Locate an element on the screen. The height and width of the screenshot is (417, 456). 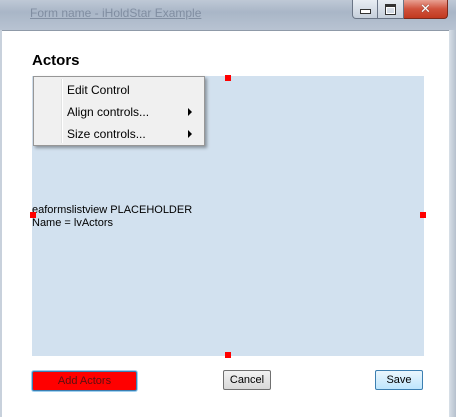
save-button: Save is located at coordinates (399, 380).